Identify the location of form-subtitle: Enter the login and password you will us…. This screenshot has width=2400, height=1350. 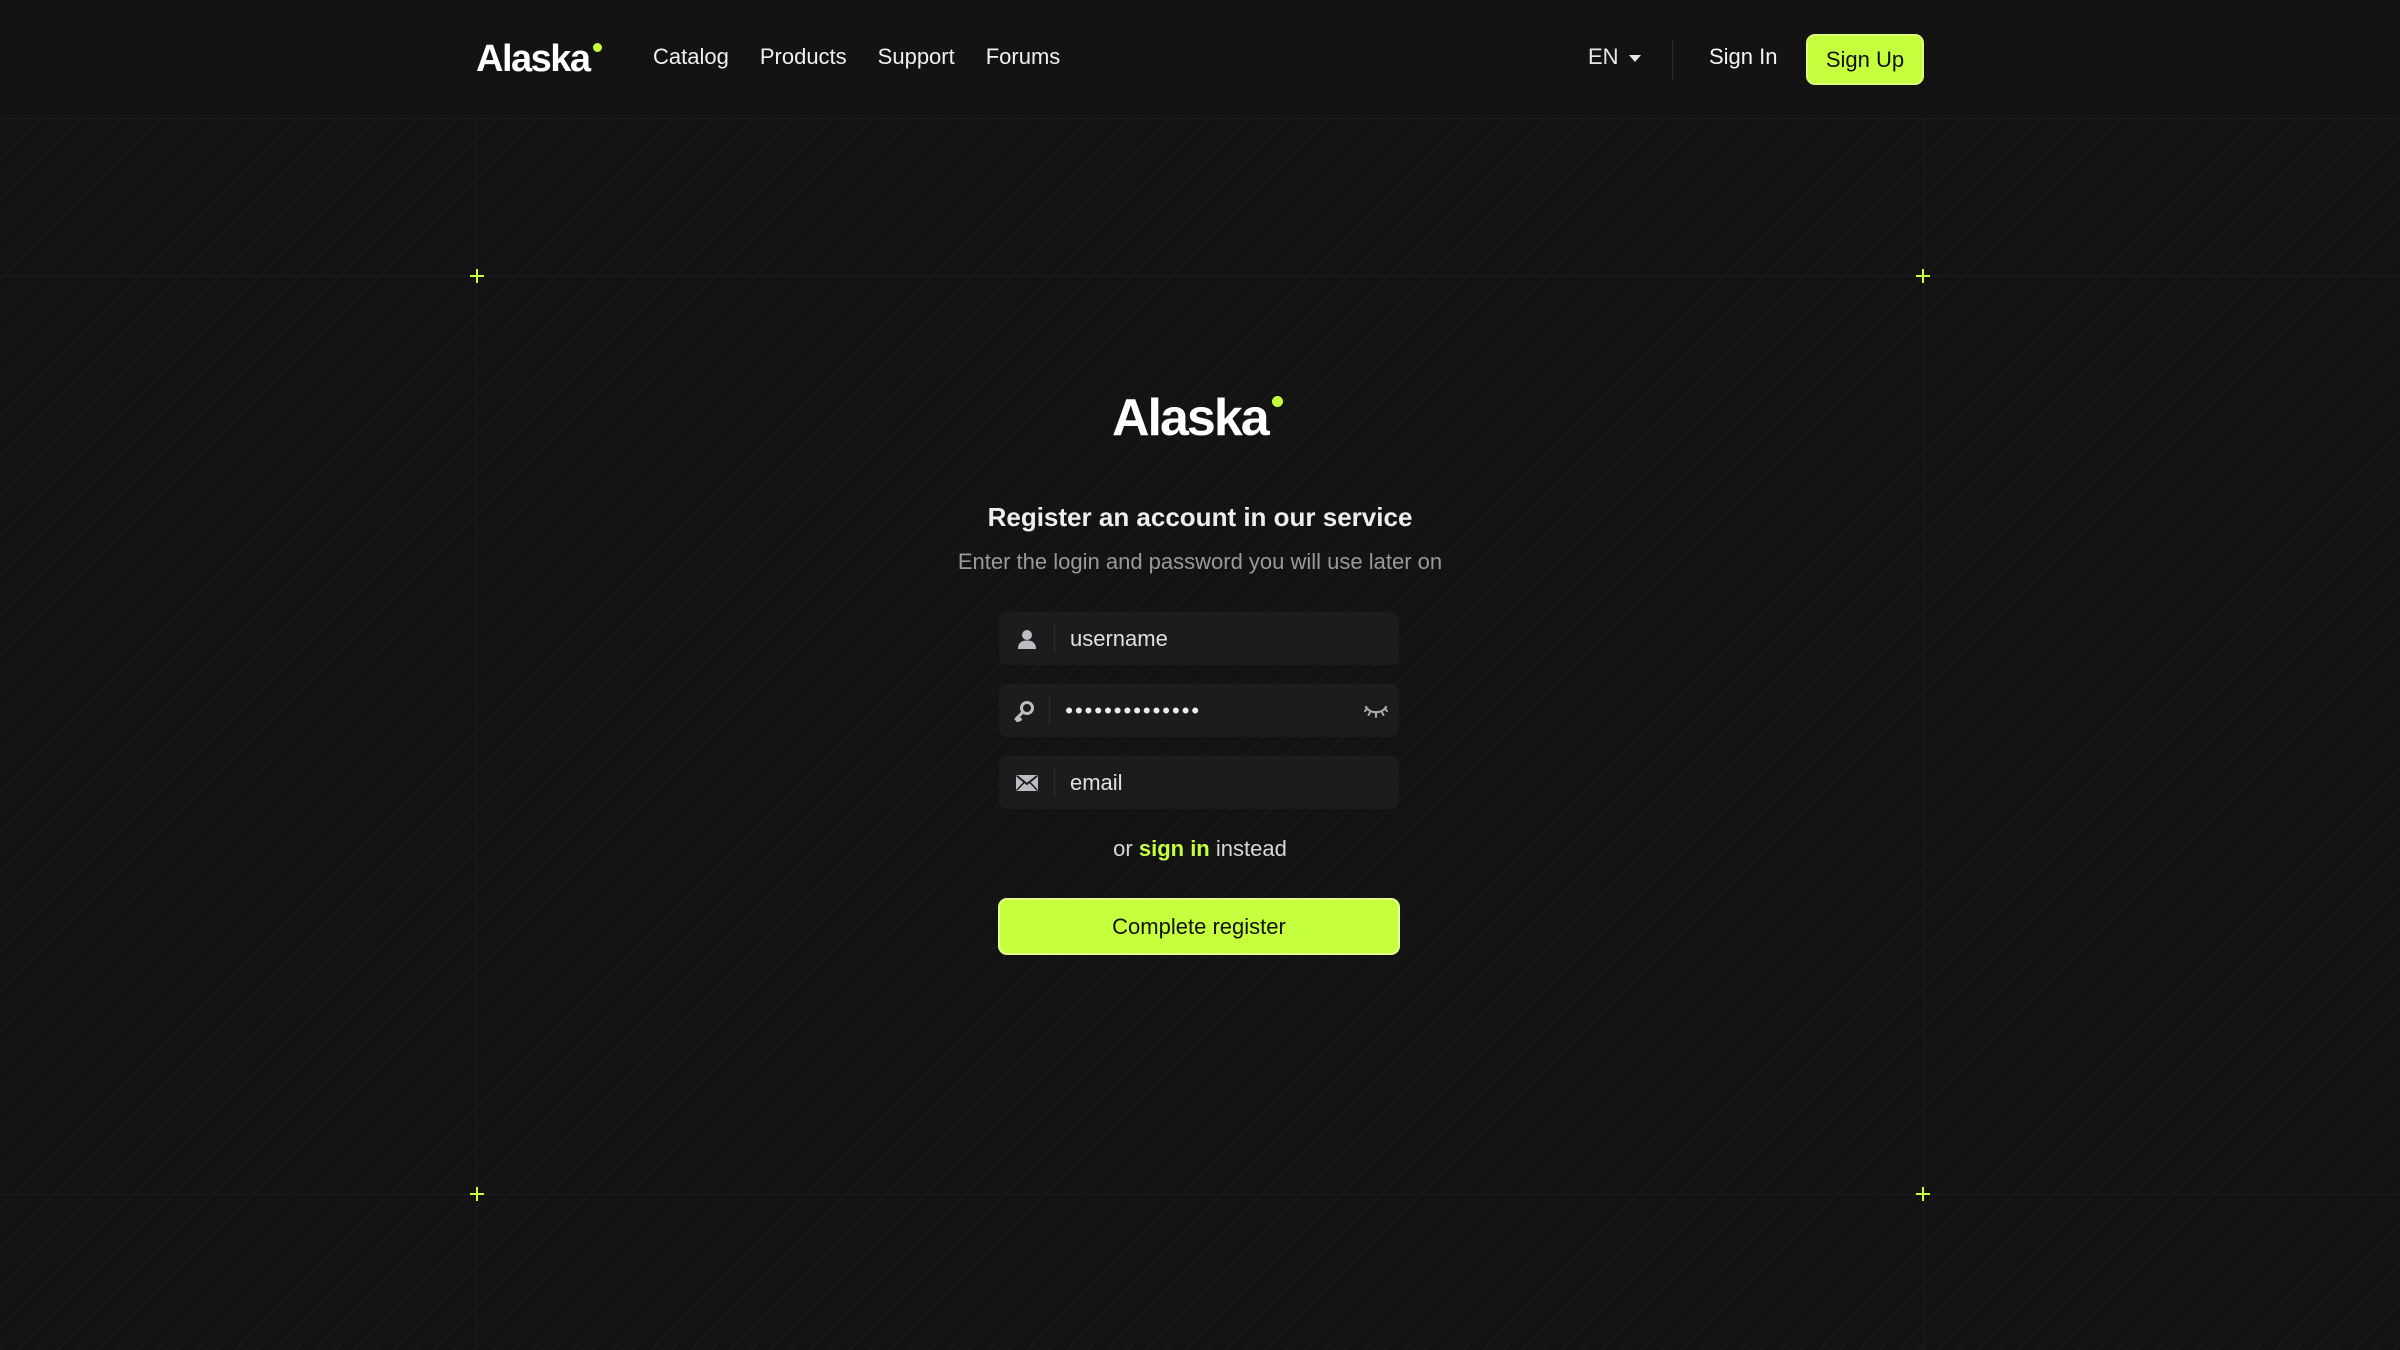
(1200, 561).